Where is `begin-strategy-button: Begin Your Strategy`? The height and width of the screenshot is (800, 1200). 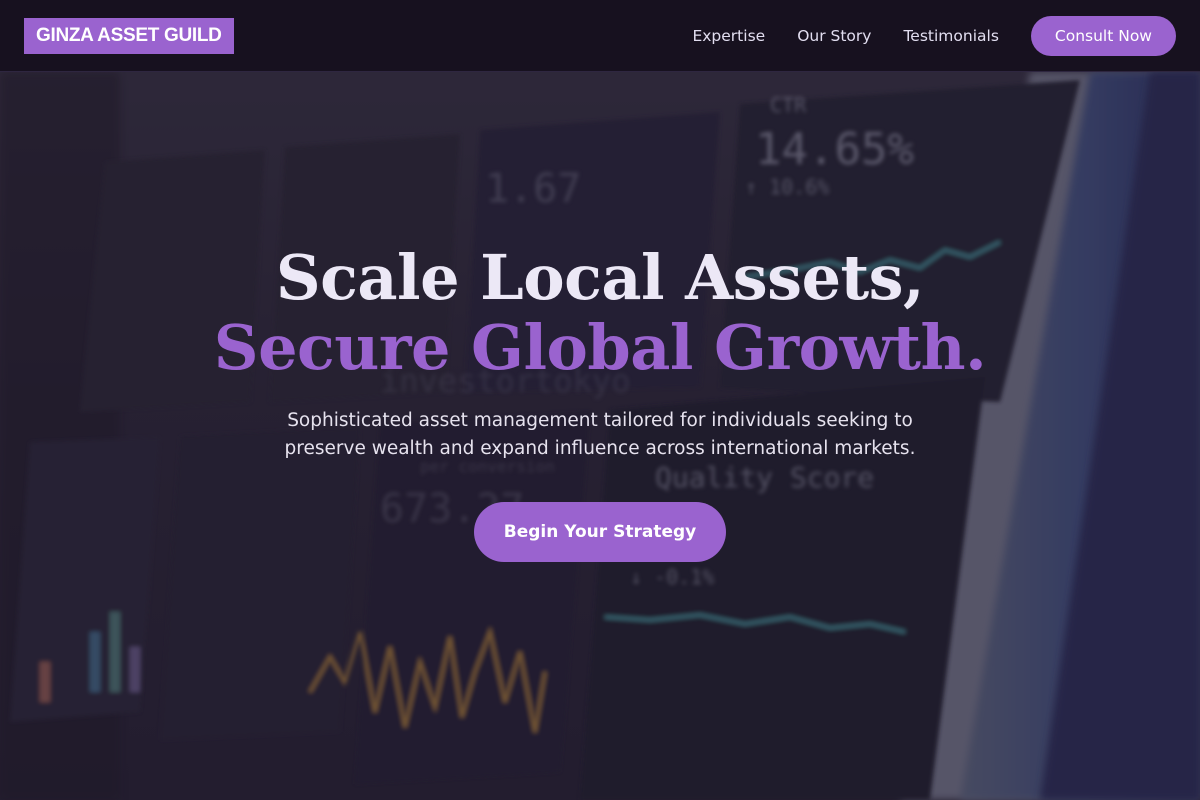 begin-strategy-button: Begin Your Strategy is located at coordinates (600, 532).